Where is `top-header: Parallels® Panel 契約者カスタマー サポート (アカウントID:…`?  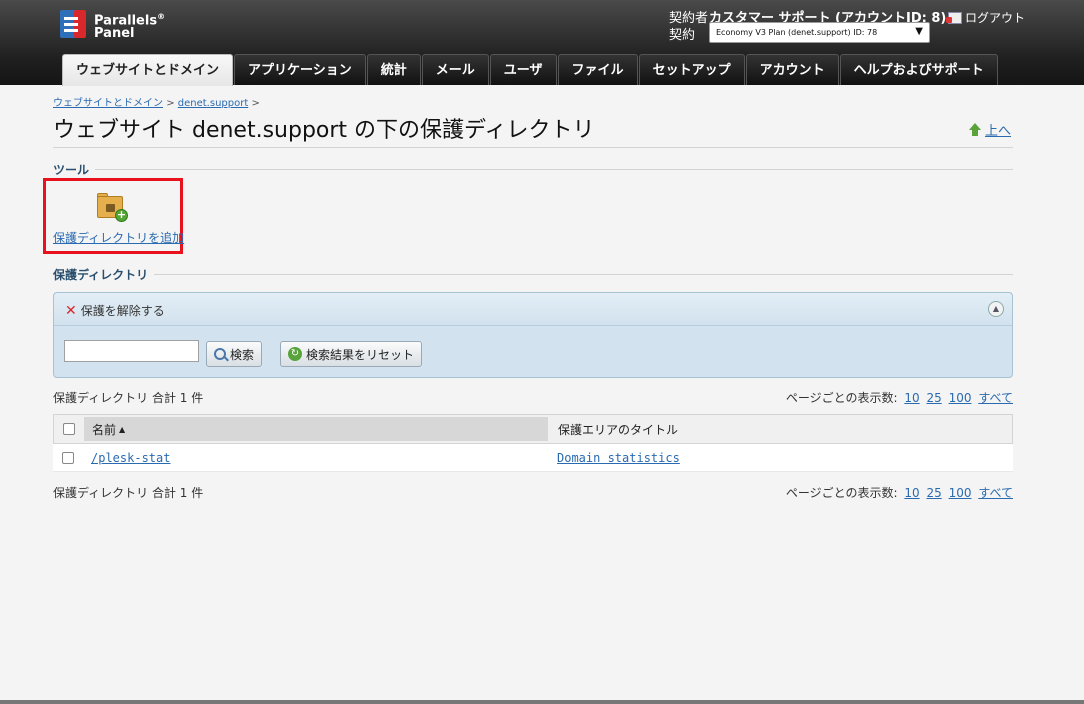
top-header: Parallels® Panel 契約者カスタマー サポート (アカウントID:… is located at coordinates (542, 43).